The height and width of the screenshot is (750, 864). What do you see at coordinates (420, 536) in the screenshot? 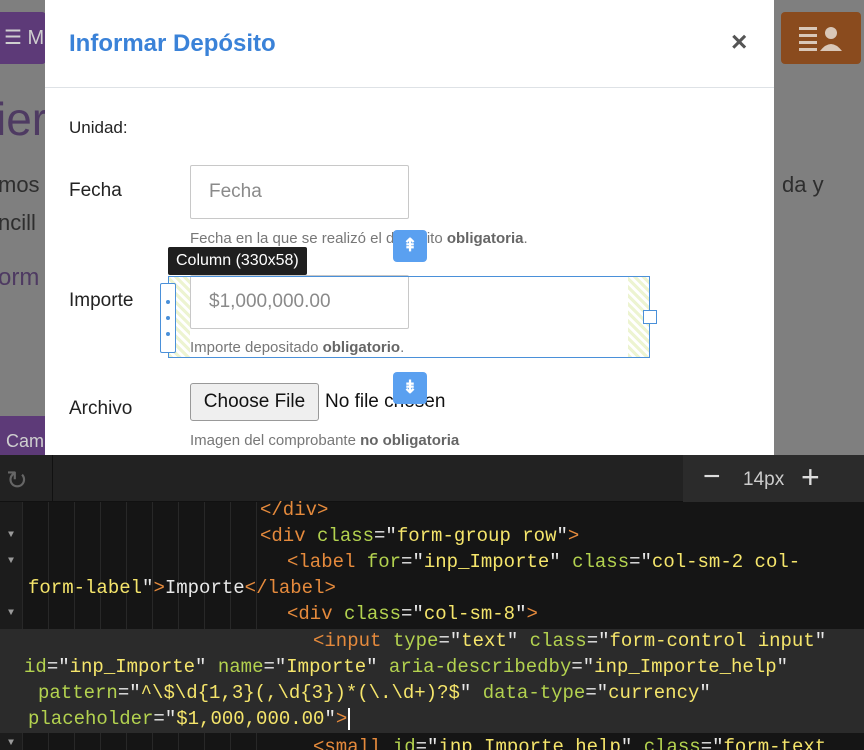
I see `code-line: <div class="form-group row">` at bounding box center [420, 536].